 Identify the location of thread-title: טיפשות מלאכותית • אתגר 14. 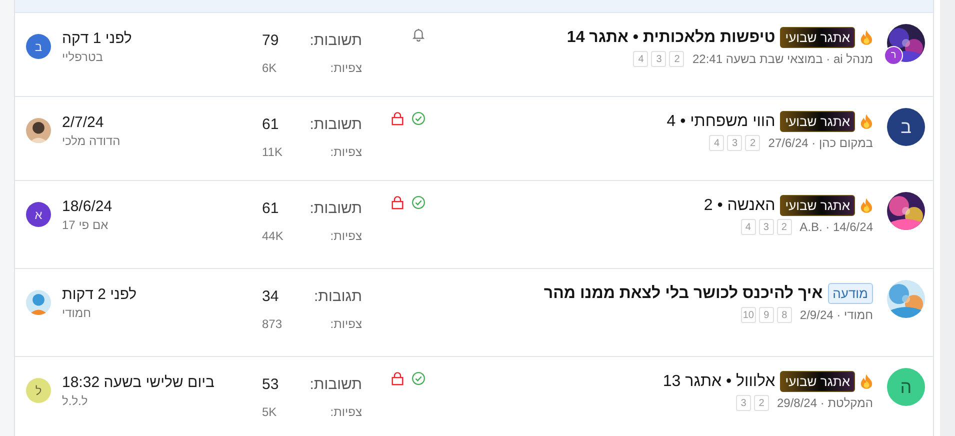
(671, 37).